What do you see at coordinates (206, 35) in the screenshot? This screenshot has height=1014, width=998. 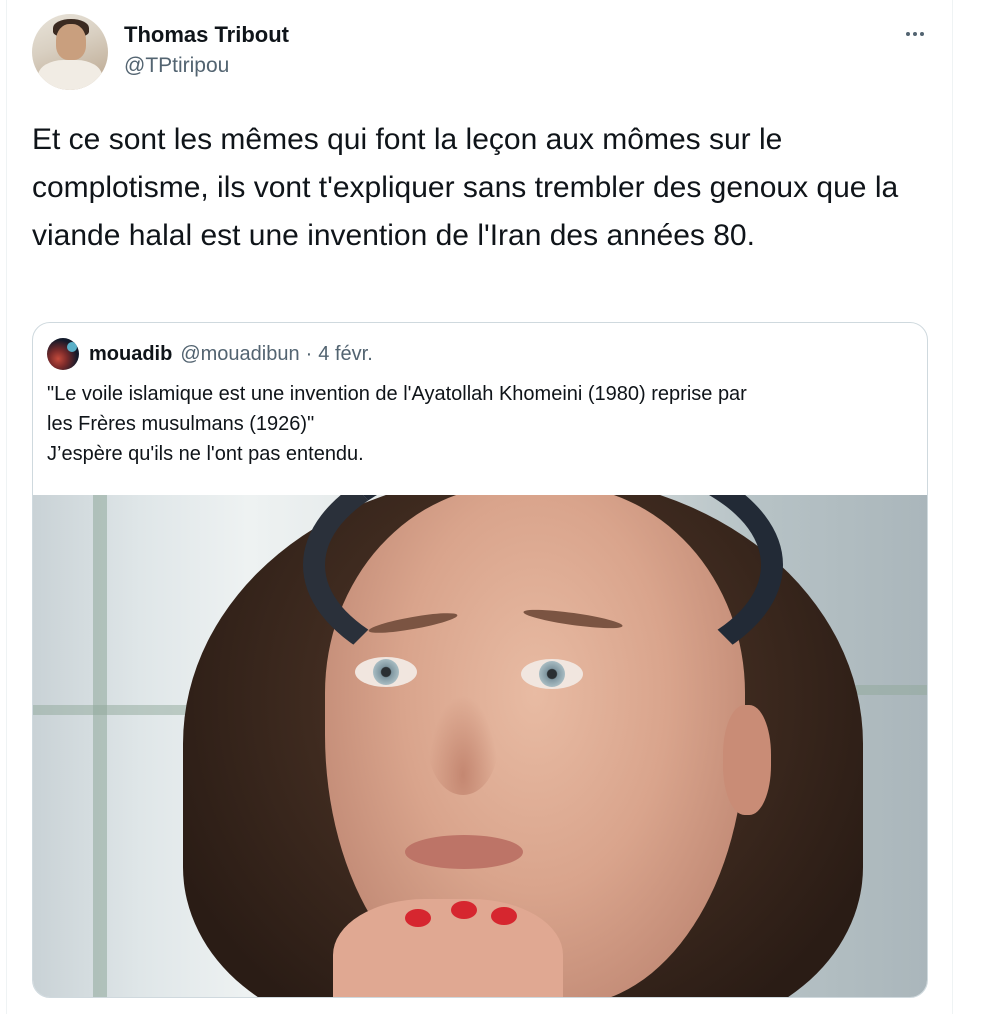 I see `author-name: Thomas Tribout` at bounding box center [206, 35].